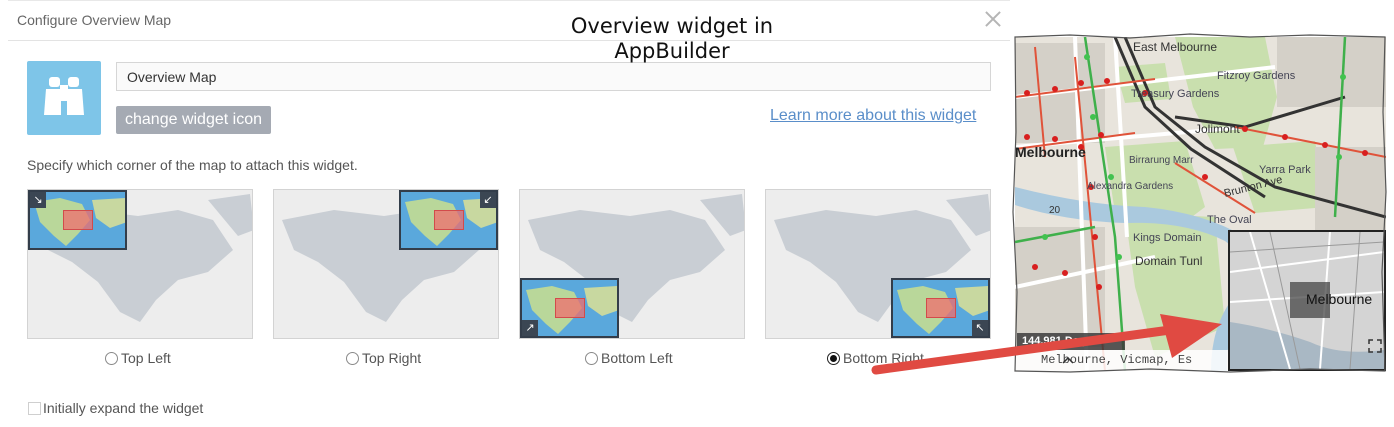 The width and height of the screenshot is (1394, 427). Describe the element at coordinates (1161, 160) in the screenshot. I see `map-label: Birrarung Marr` at that location.